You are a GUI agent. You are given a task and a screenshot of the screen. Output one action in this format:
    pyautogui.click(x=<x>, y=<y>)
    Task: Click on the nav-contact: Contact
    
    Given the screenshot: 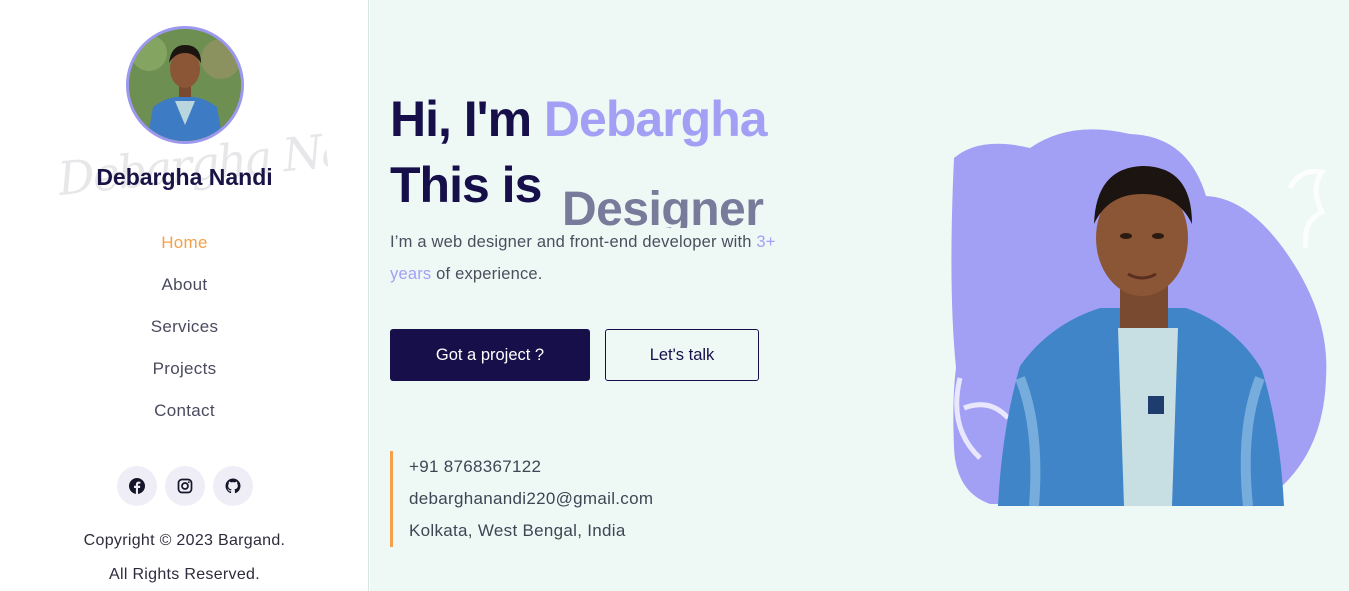 What is the action you would take?
    pyautogui.click(x=184, y=415)
    